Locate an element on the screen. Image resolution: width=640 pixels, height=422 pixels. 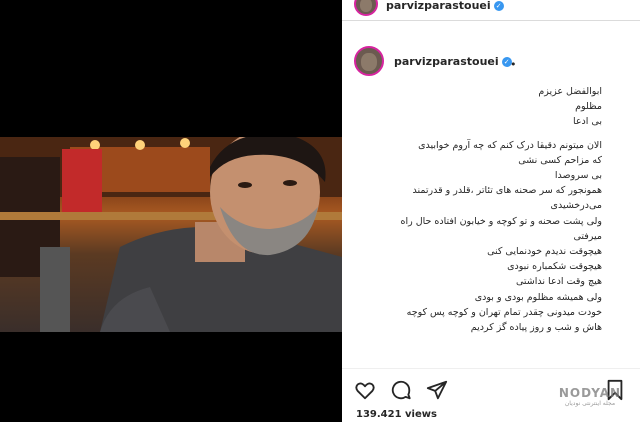
caption-avatar is located at coordinates (369, 61).